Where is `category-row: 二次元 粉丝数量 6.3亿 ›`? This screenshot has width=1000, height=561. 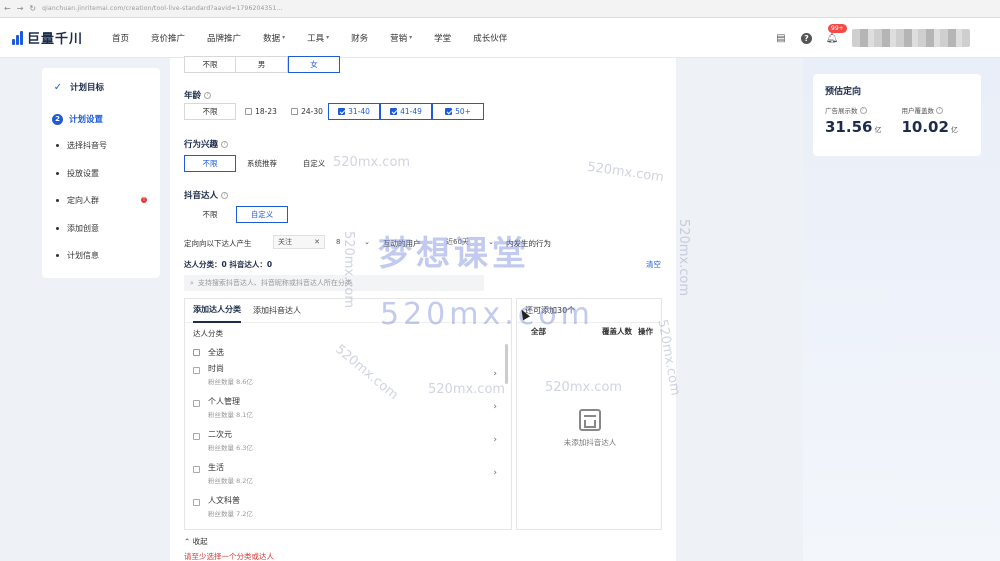
category-row: 二次元 粉丝数量 6.3亿 › is located at coordinates (348, 445).